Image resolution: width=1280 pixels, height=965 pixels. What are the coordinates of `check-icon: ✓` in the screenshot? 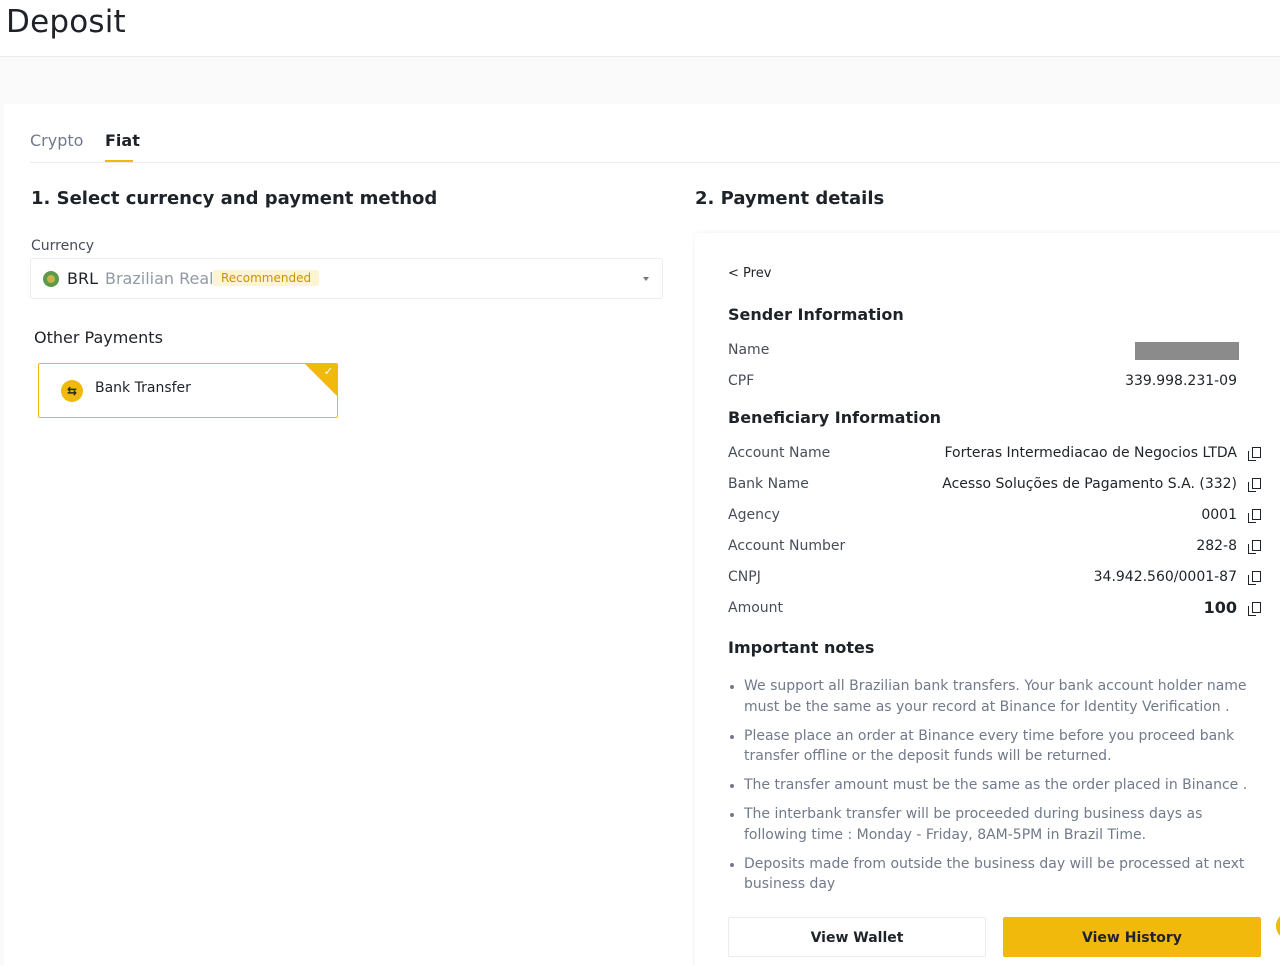 It's located at (328, 371).